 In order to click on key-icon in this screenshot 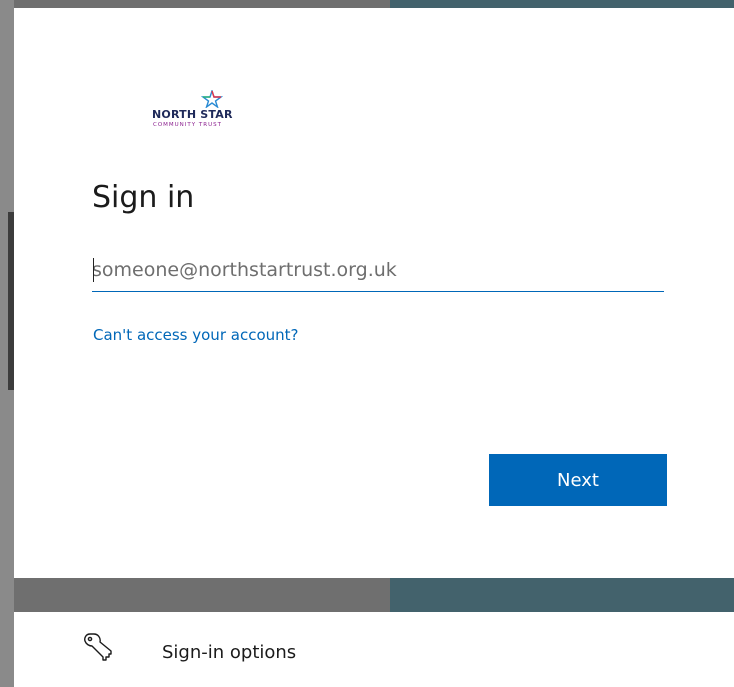, I will do `click(99, 647)`.